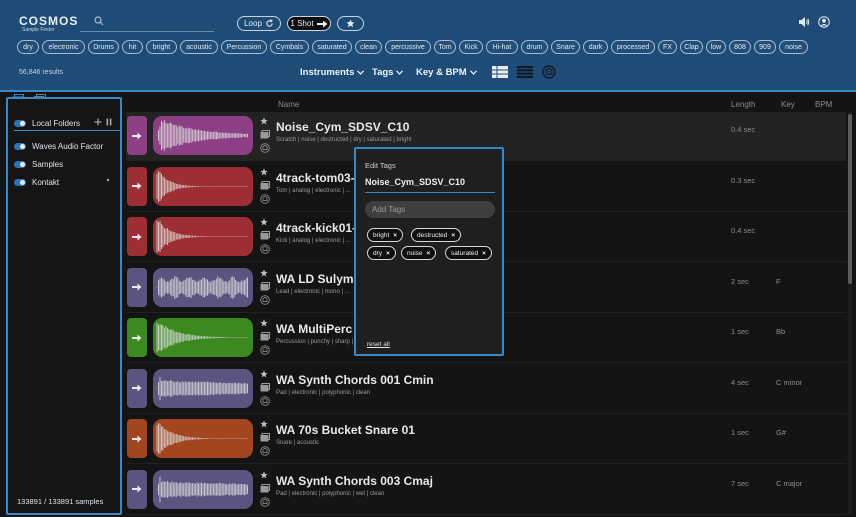 This screenshot has width=856, height=517. Describe the element at coordinates (199, 47) in the screenshot. I see `tag-chip-acoustic: acoustic` at that location.